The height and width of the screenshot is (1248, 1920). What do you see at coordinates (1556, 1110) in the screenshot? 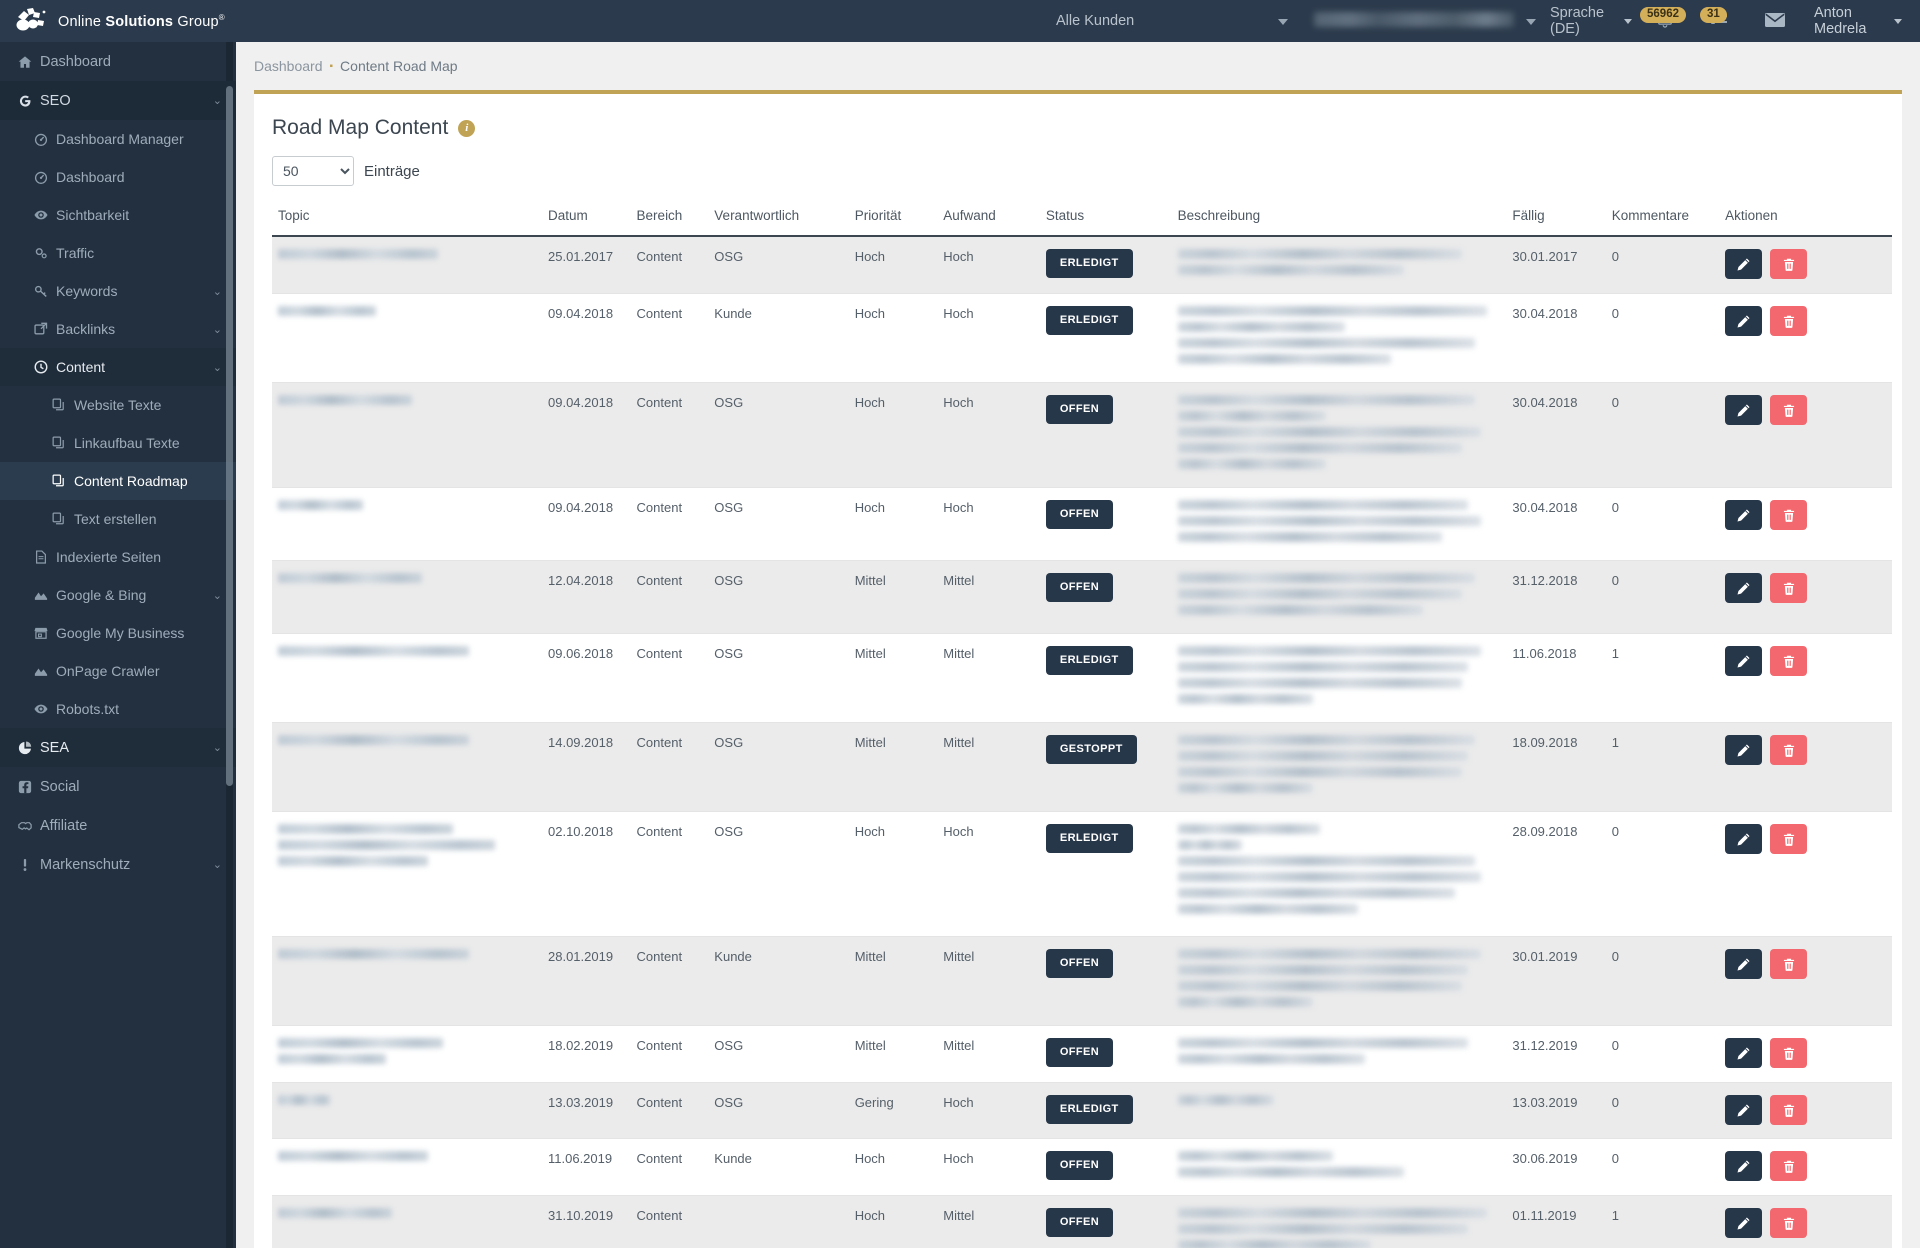
I see `cell-faellig: 13.03.2019` at bounding box center [1556, 1110].